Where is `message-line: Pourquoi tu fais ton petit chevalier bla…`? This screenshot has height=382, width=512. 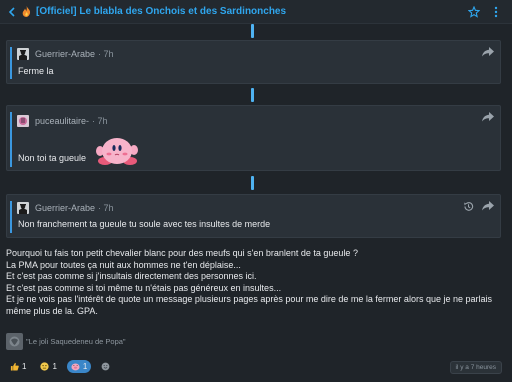
message-line: Pourquoi tu fais ton petit chevalier bla… is located at coordinates (182, 253).